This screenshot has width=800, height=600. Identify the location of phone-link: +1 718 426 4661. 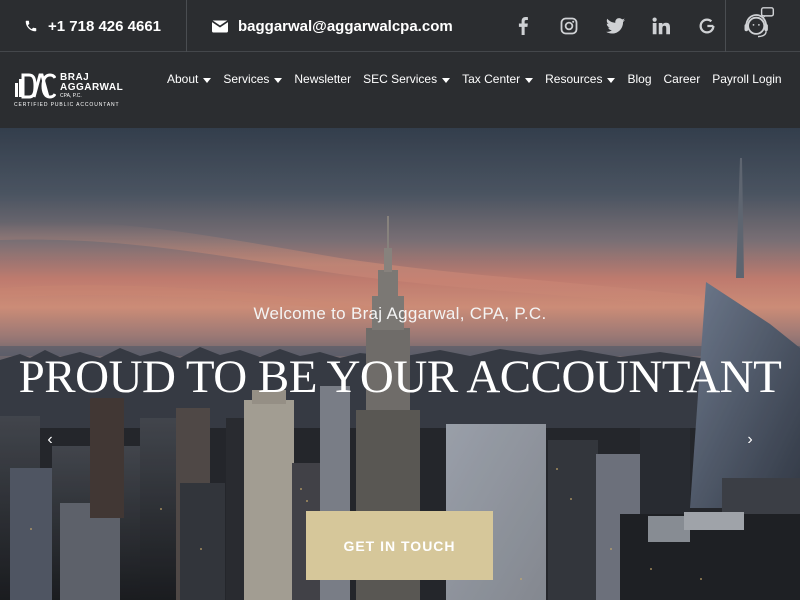
(92, 26).